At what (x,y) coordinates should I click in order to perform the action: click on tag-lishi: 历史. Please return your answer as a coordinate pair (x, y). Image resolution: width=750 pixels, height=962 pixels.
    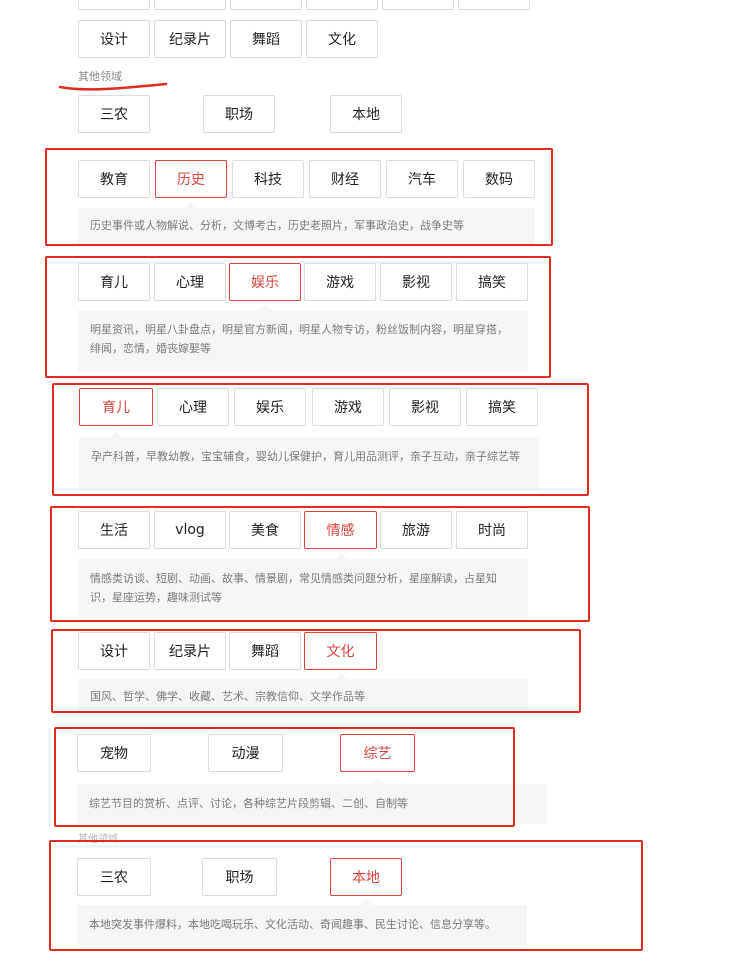
    Looking at the image, I should click on (191, 179).